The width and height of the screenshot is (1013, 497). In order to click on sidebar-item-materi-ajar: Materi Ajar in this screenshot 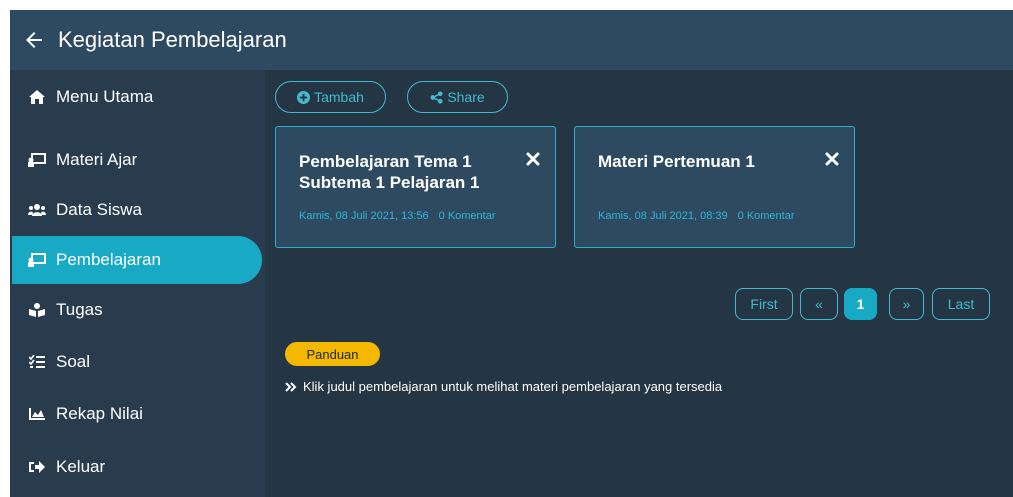, I will do `click(137, 160)`.